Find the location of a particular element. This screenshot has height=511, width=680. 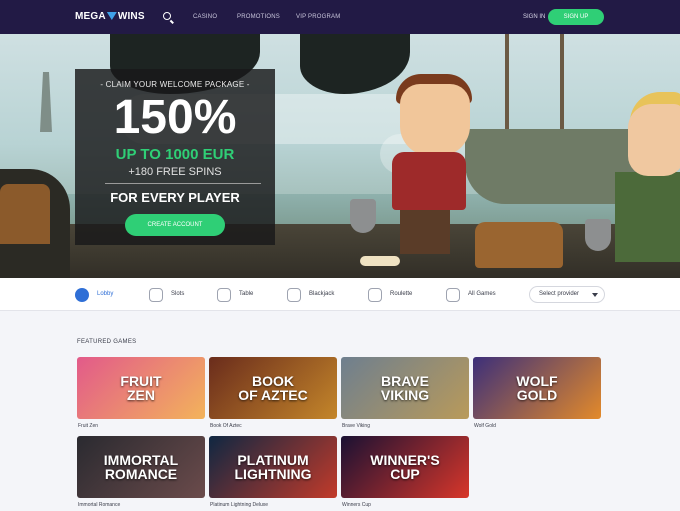

game-name: Winners Cup is located at coordinates (356, 505).